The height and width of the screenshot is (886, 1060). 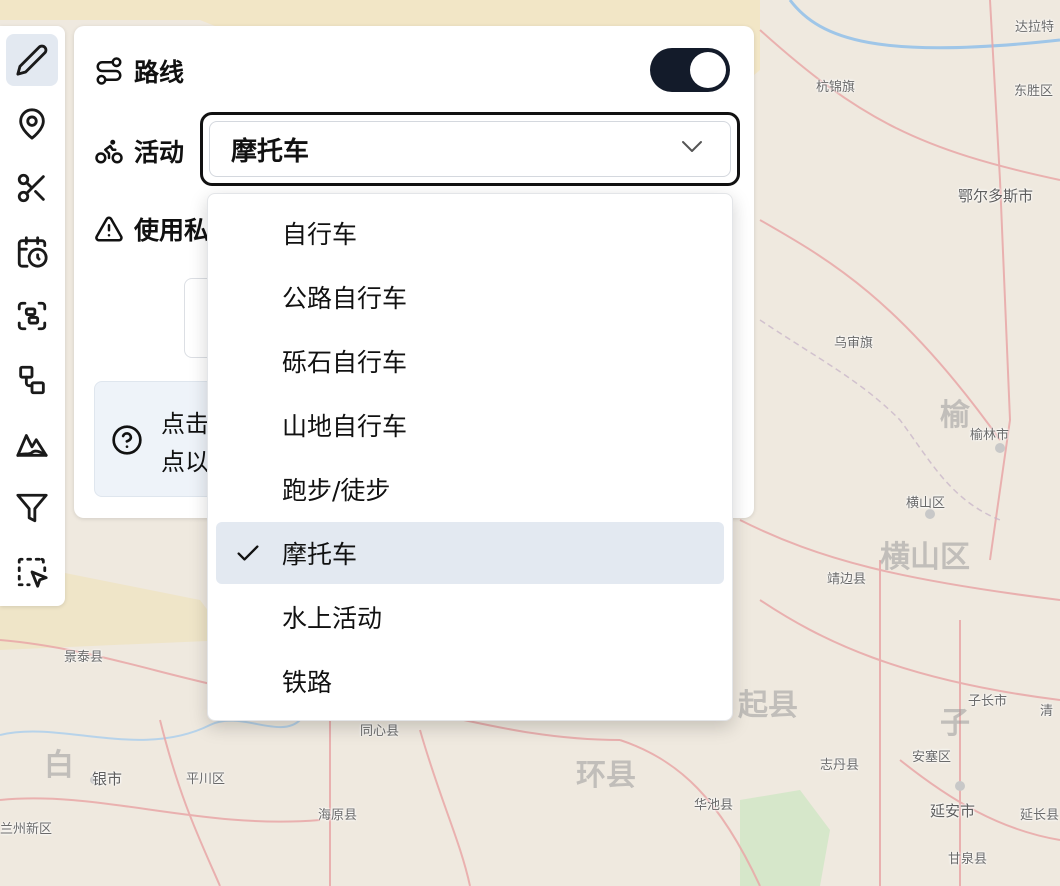 What do you see at coordinates (470, 233) in the screenshot?
I see `activity-option: 自行车` at bounding box center [470, 233].